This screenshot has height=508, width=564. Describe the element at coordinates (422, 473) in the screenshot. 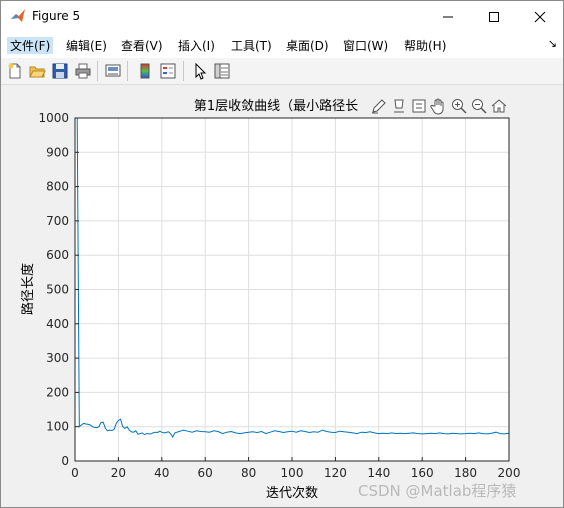

I see `x-tick-label: 160` at that location.